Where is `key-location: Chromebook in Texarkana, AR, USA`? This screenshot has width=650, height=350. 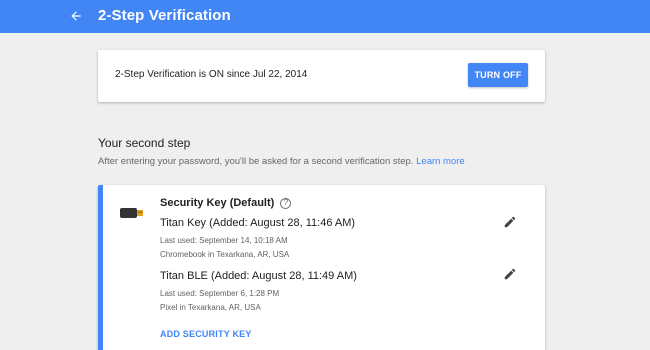 key-location: Chromebook in Texarkana, AR, USA is located at coordinates (225, 254).